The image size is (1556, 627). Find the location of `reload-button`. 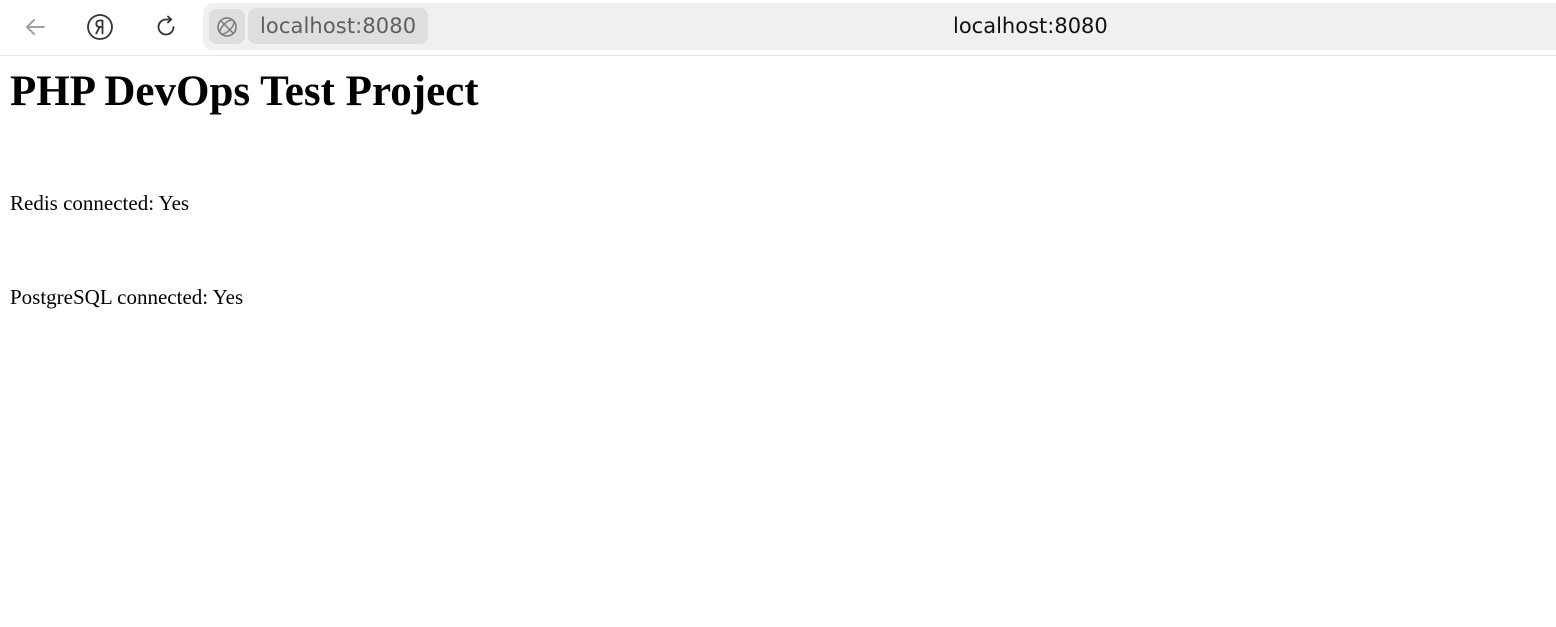

reload-button is located at coordinates (166, 27).